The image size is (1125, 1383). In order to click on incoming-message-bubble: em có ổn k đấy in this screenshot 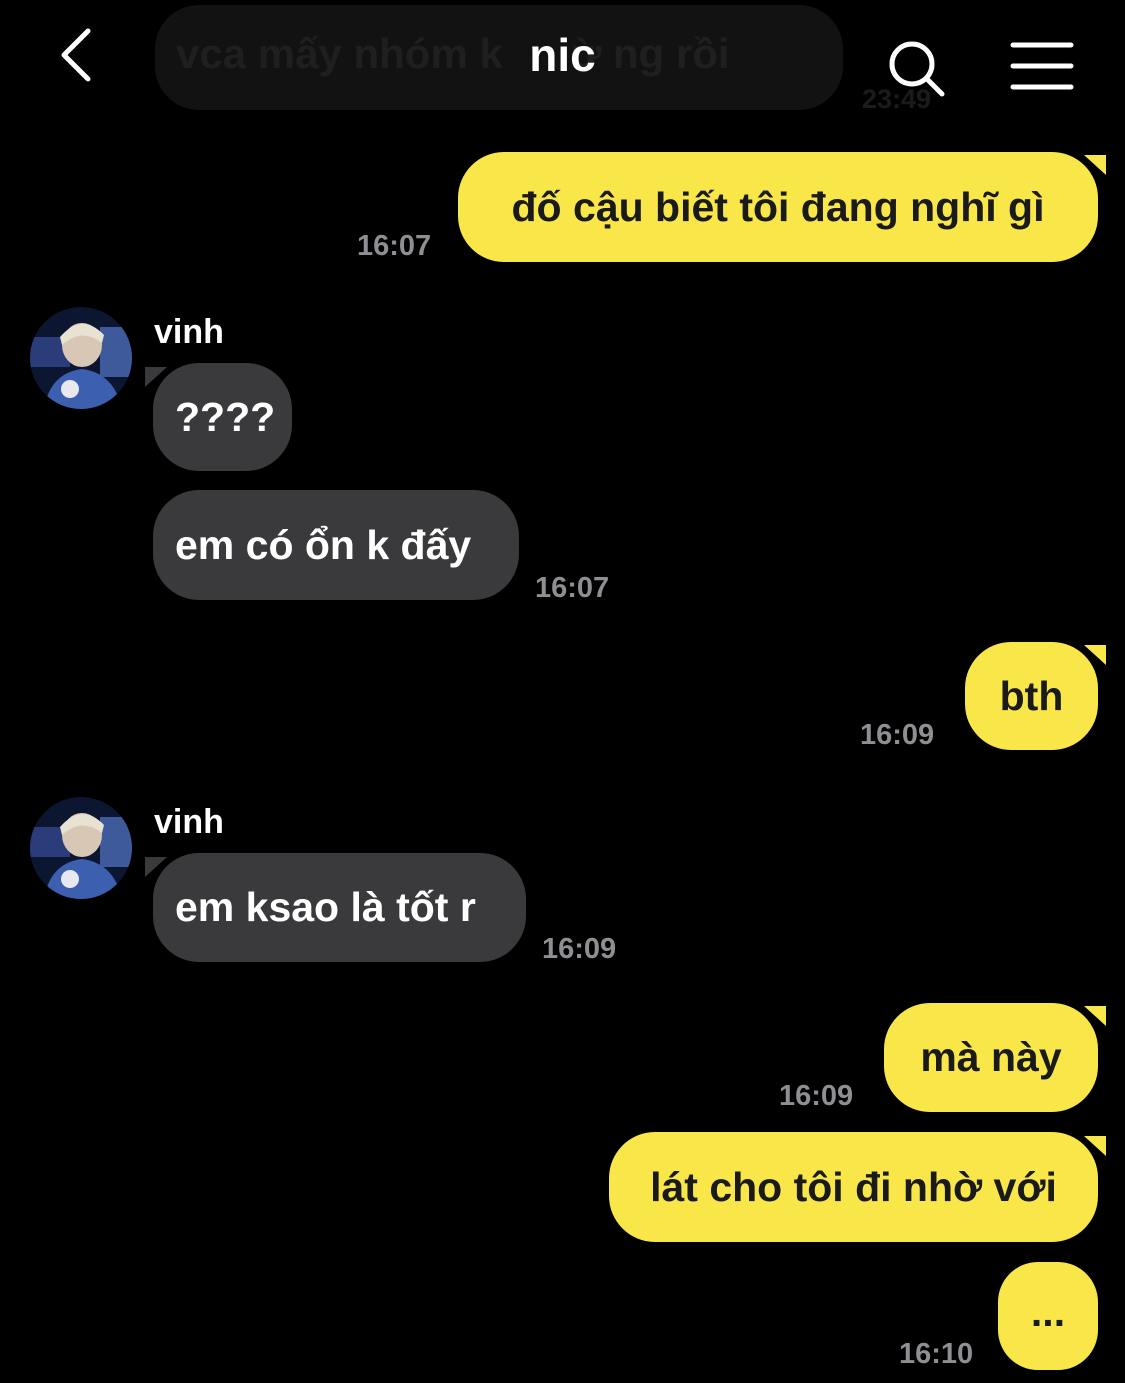, I will do `click(336, 545)`.